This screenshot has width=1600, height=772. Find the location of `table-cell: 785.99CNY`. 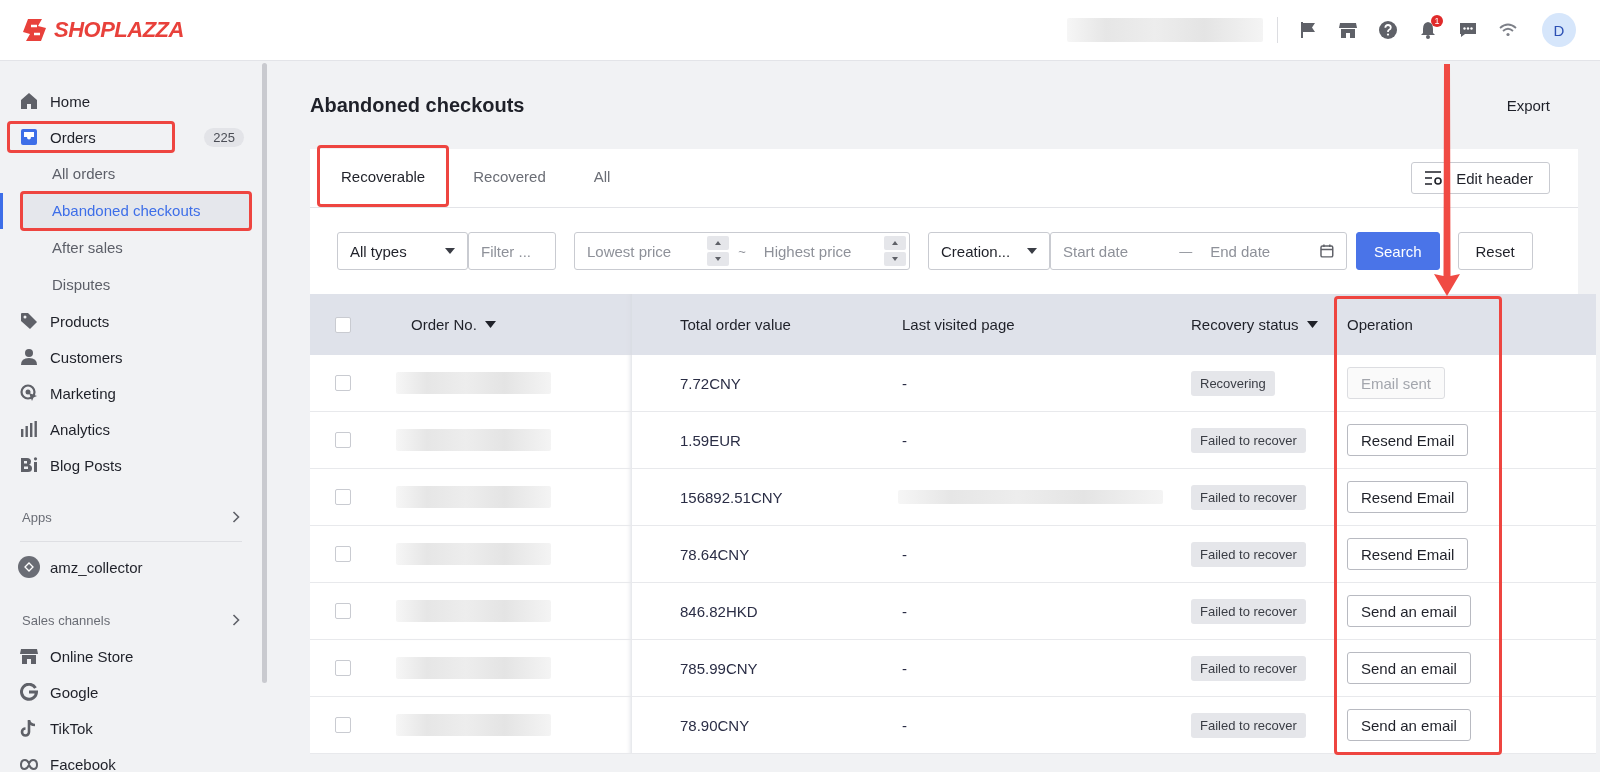

table-cell: 785.99CNY is located at coordinates (719, 668).